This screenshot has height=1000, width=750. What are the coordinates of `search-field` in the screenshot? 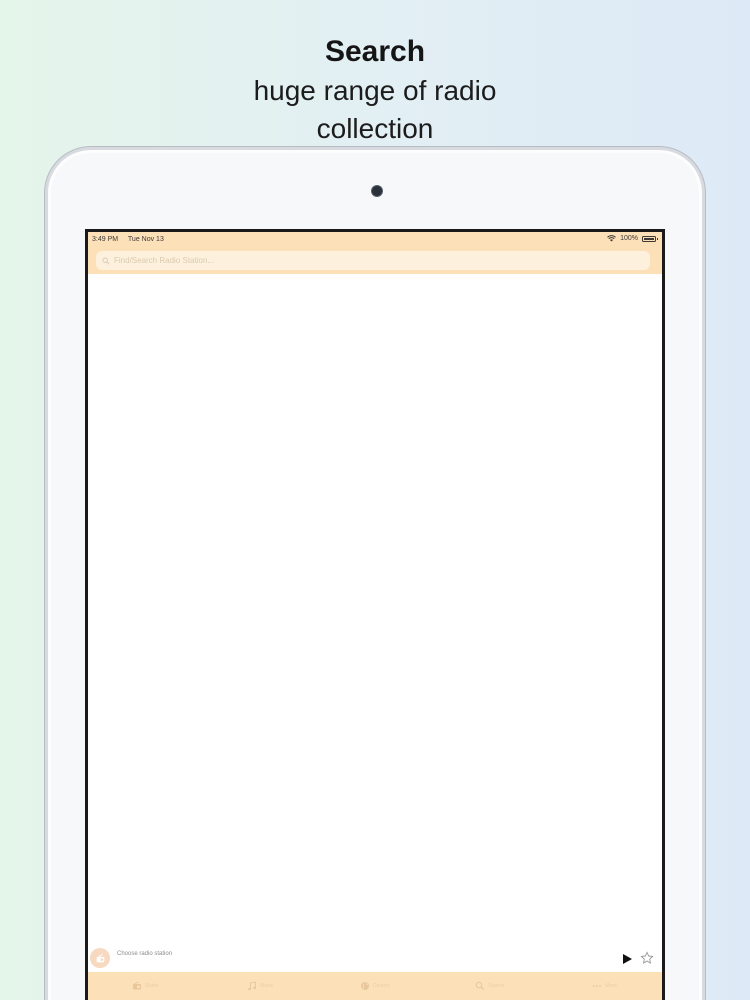 It's located at (373, 260).